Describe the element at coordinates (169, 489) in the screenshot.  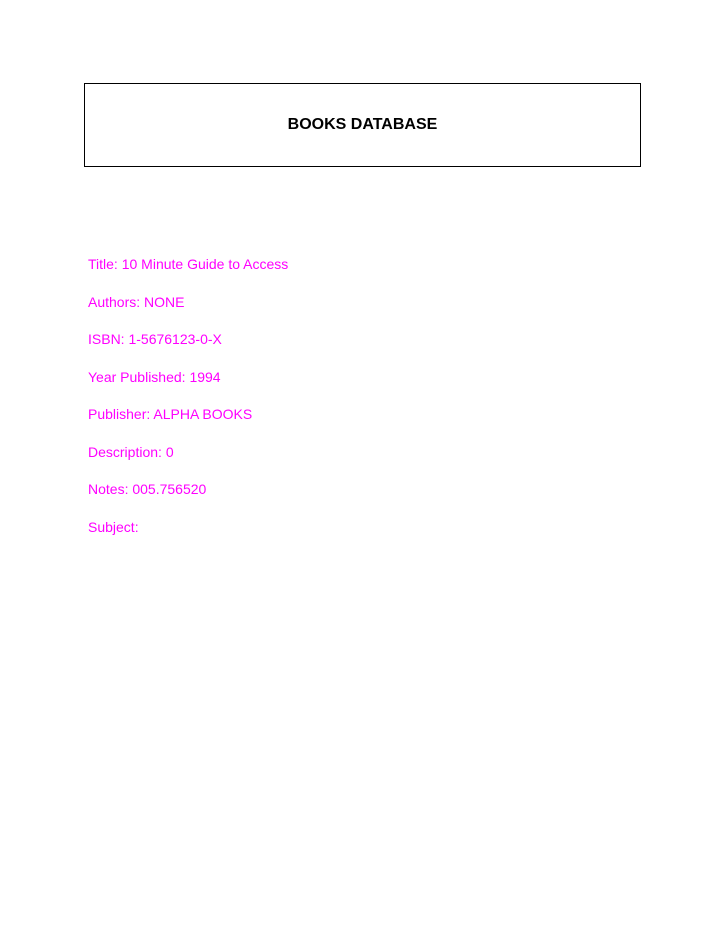
I see `notes-value: 005.756520` at that location.